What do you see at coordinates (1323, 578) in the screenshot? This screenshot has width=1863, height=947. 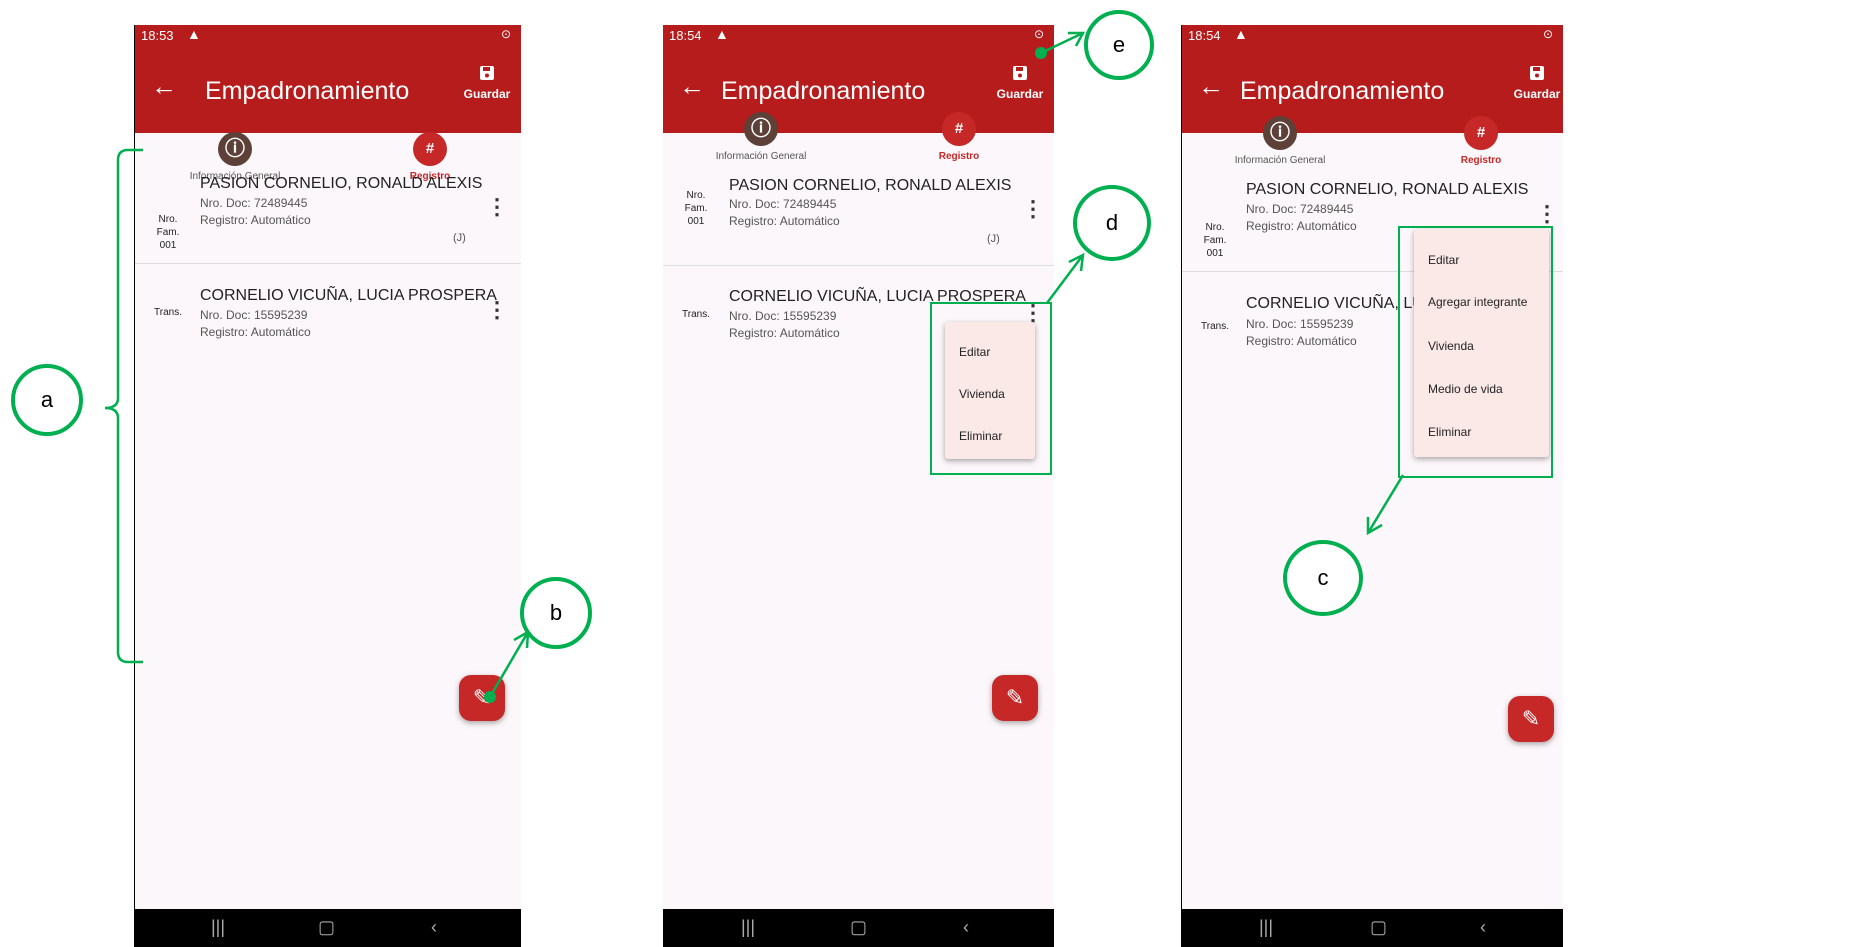 I see `annotation-label-c: c` at bounding box center [1323, 578].